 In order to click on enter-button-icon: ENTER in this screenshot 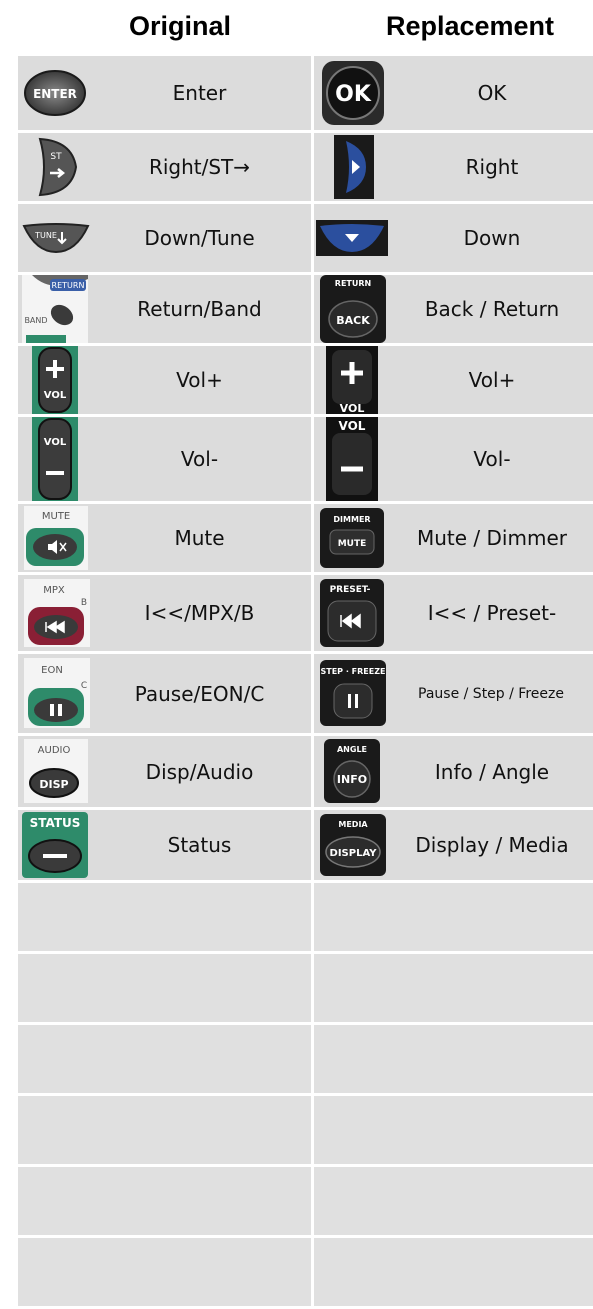, I will do `click(55, 93)`.